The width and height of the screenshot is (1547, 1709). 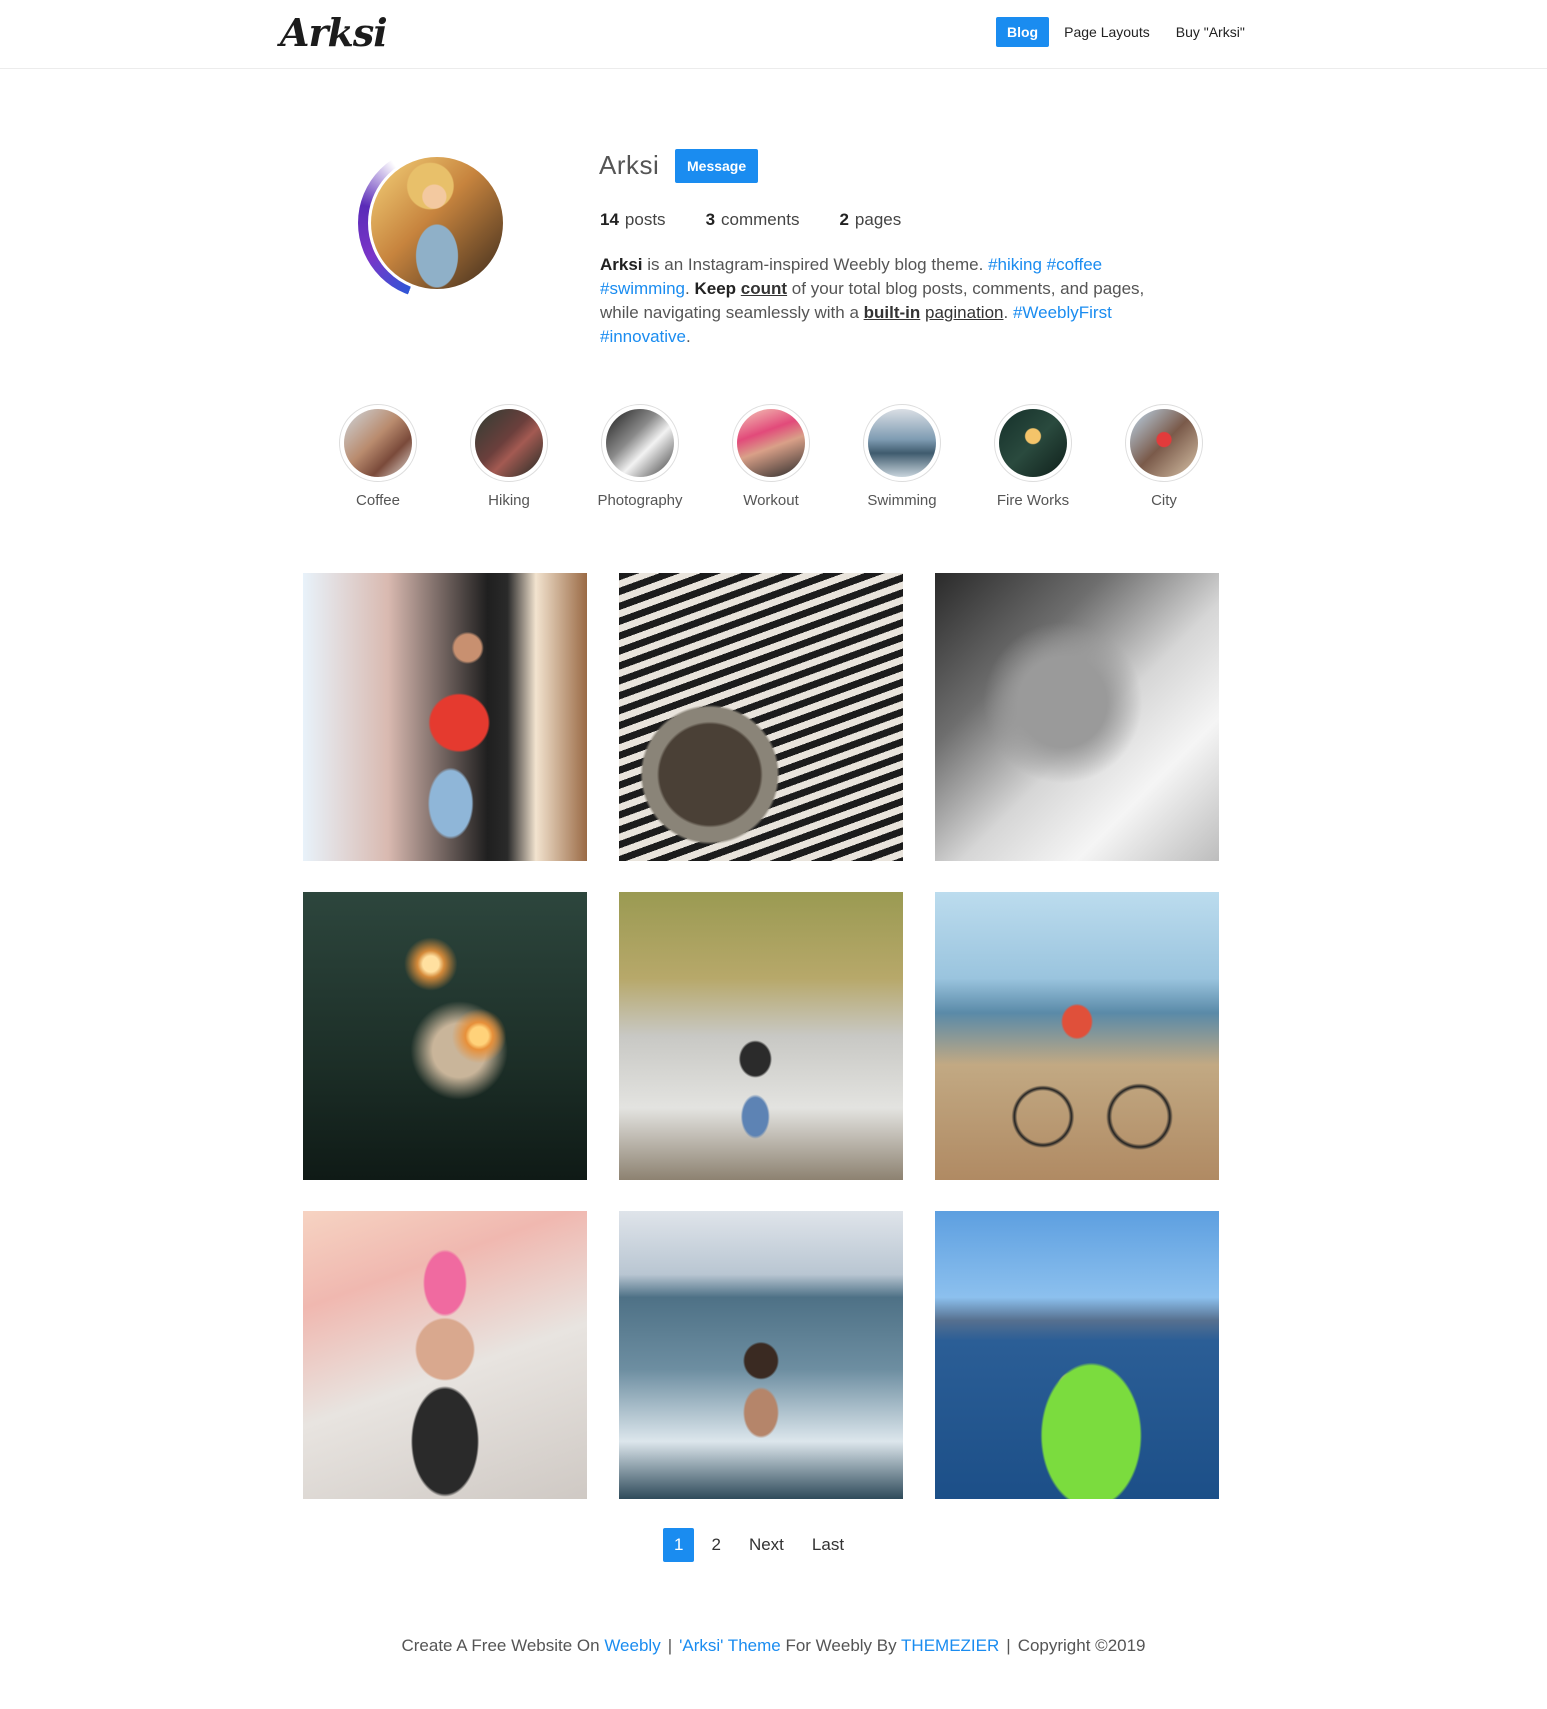 What do you see at coordinates (642, 288) in the screenshot?
I see `hashtag-swimming: #swimming` at bounding box center [642, 288].